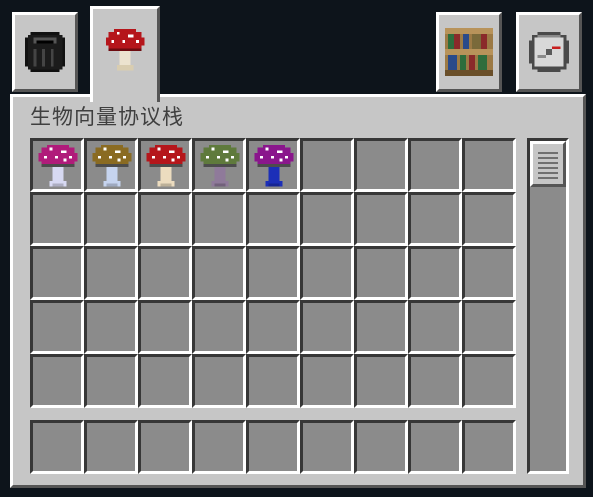 Image resolution: width=593 pixels, height=497 pixels. I want to click on bookshelf-icon, so click(469, 52).